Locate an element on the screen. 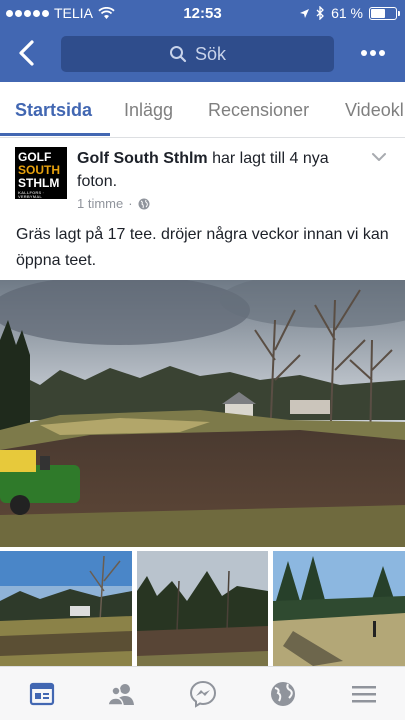 Image resolution: width=405 pixels, height=720 pixels. friends-icon is located at coordinates (120, 695).